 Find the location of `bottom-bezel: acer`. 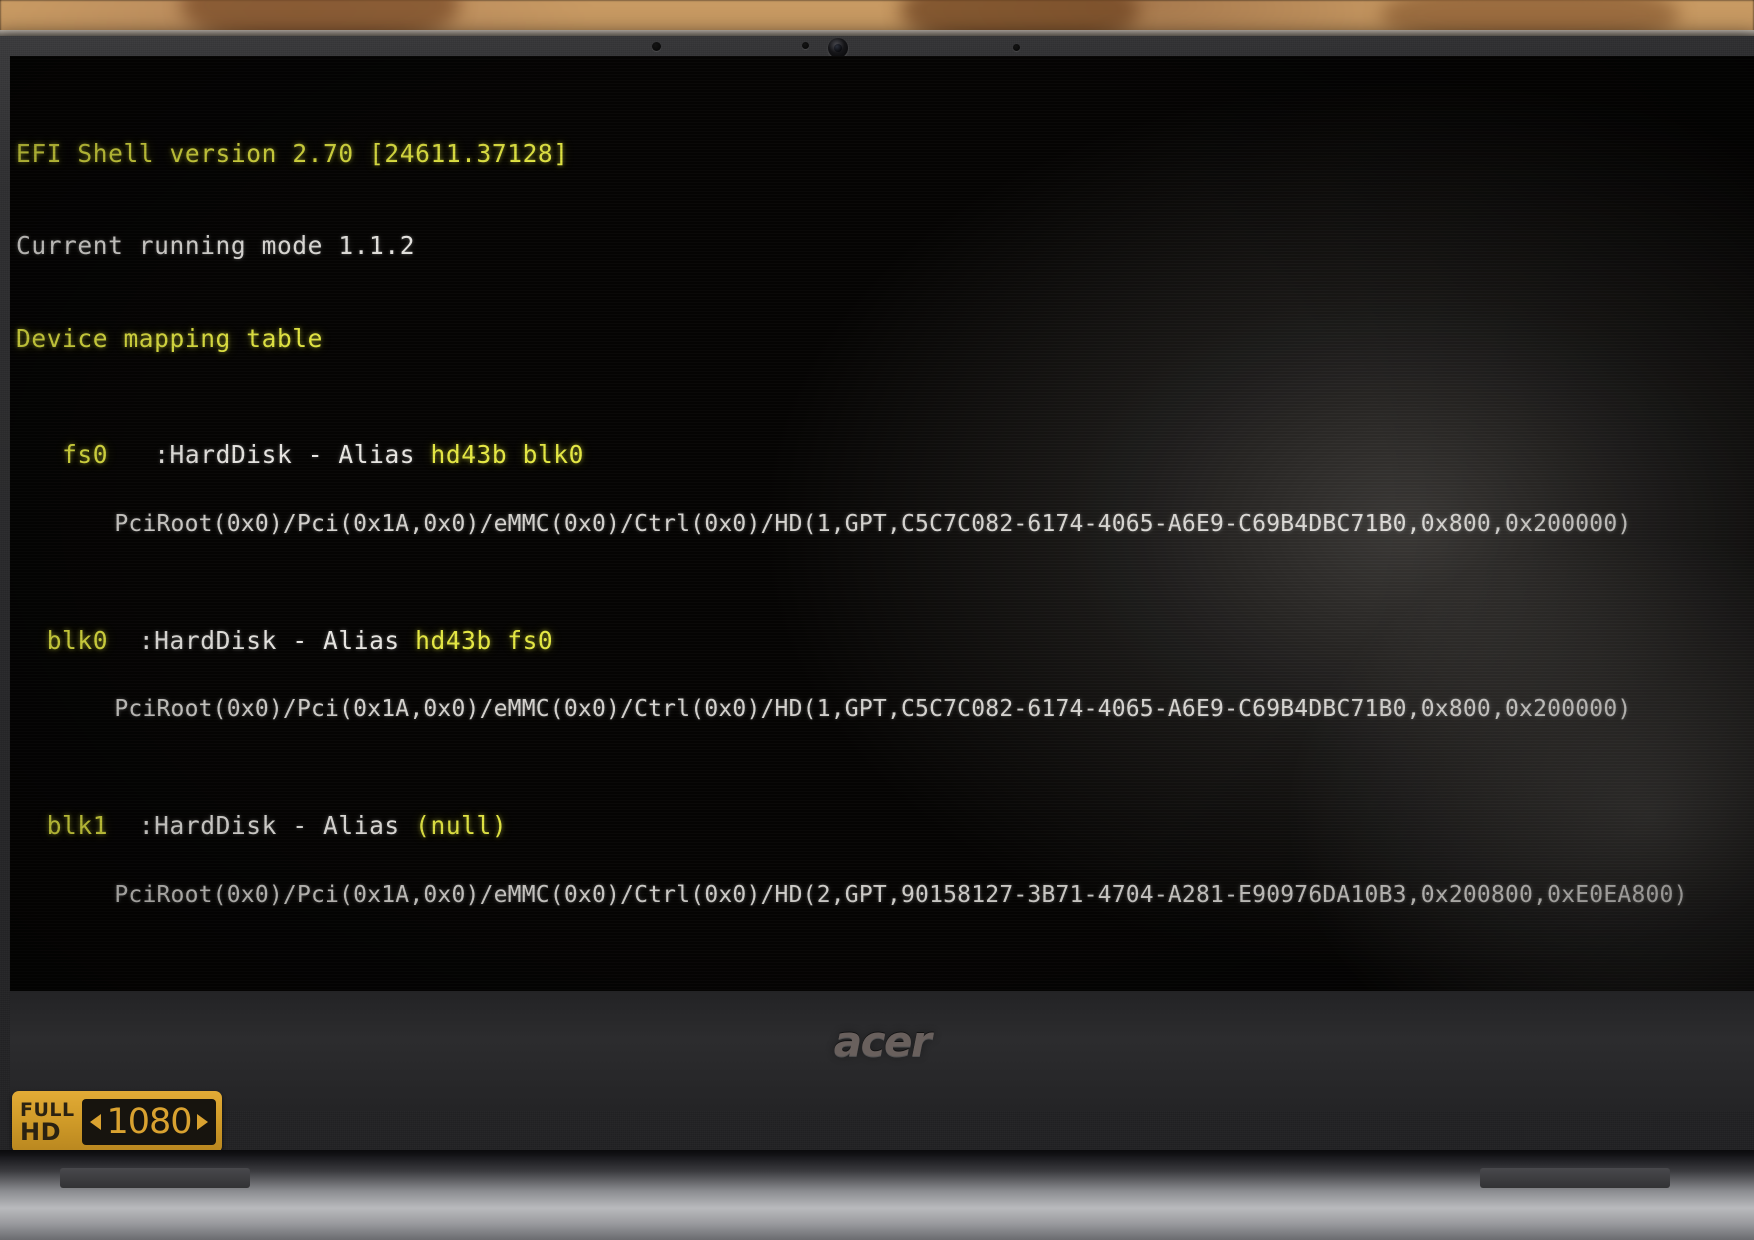

bottom-bezel: acer is located at coordinates (882, 1051).